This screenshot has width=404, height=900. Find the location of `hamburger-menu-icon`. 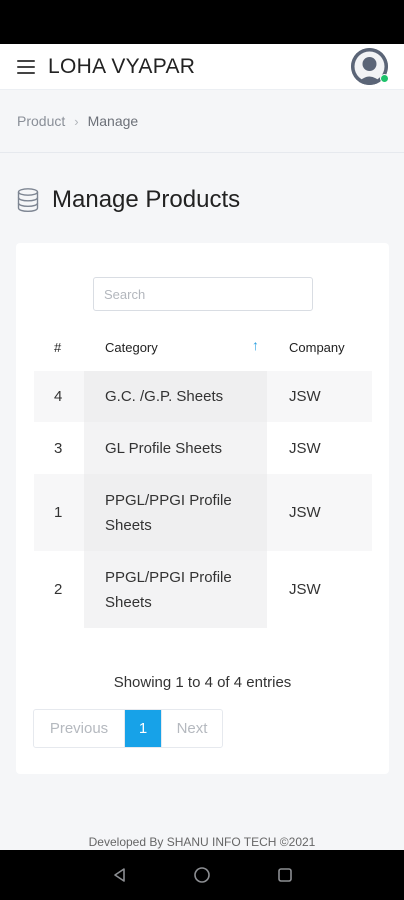

hamburger-menu-icon is located at coordinates (26, 66).